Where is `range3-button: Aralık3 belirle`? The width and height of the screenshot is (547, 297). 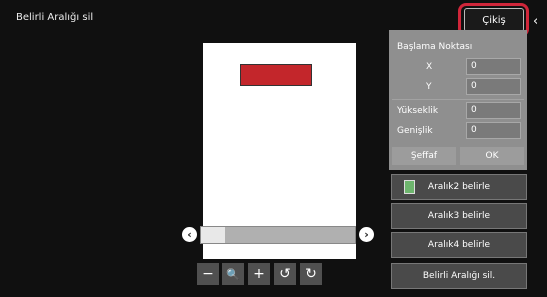 range3-button: Aralık3 belirle is located at coordinates (459, 216).